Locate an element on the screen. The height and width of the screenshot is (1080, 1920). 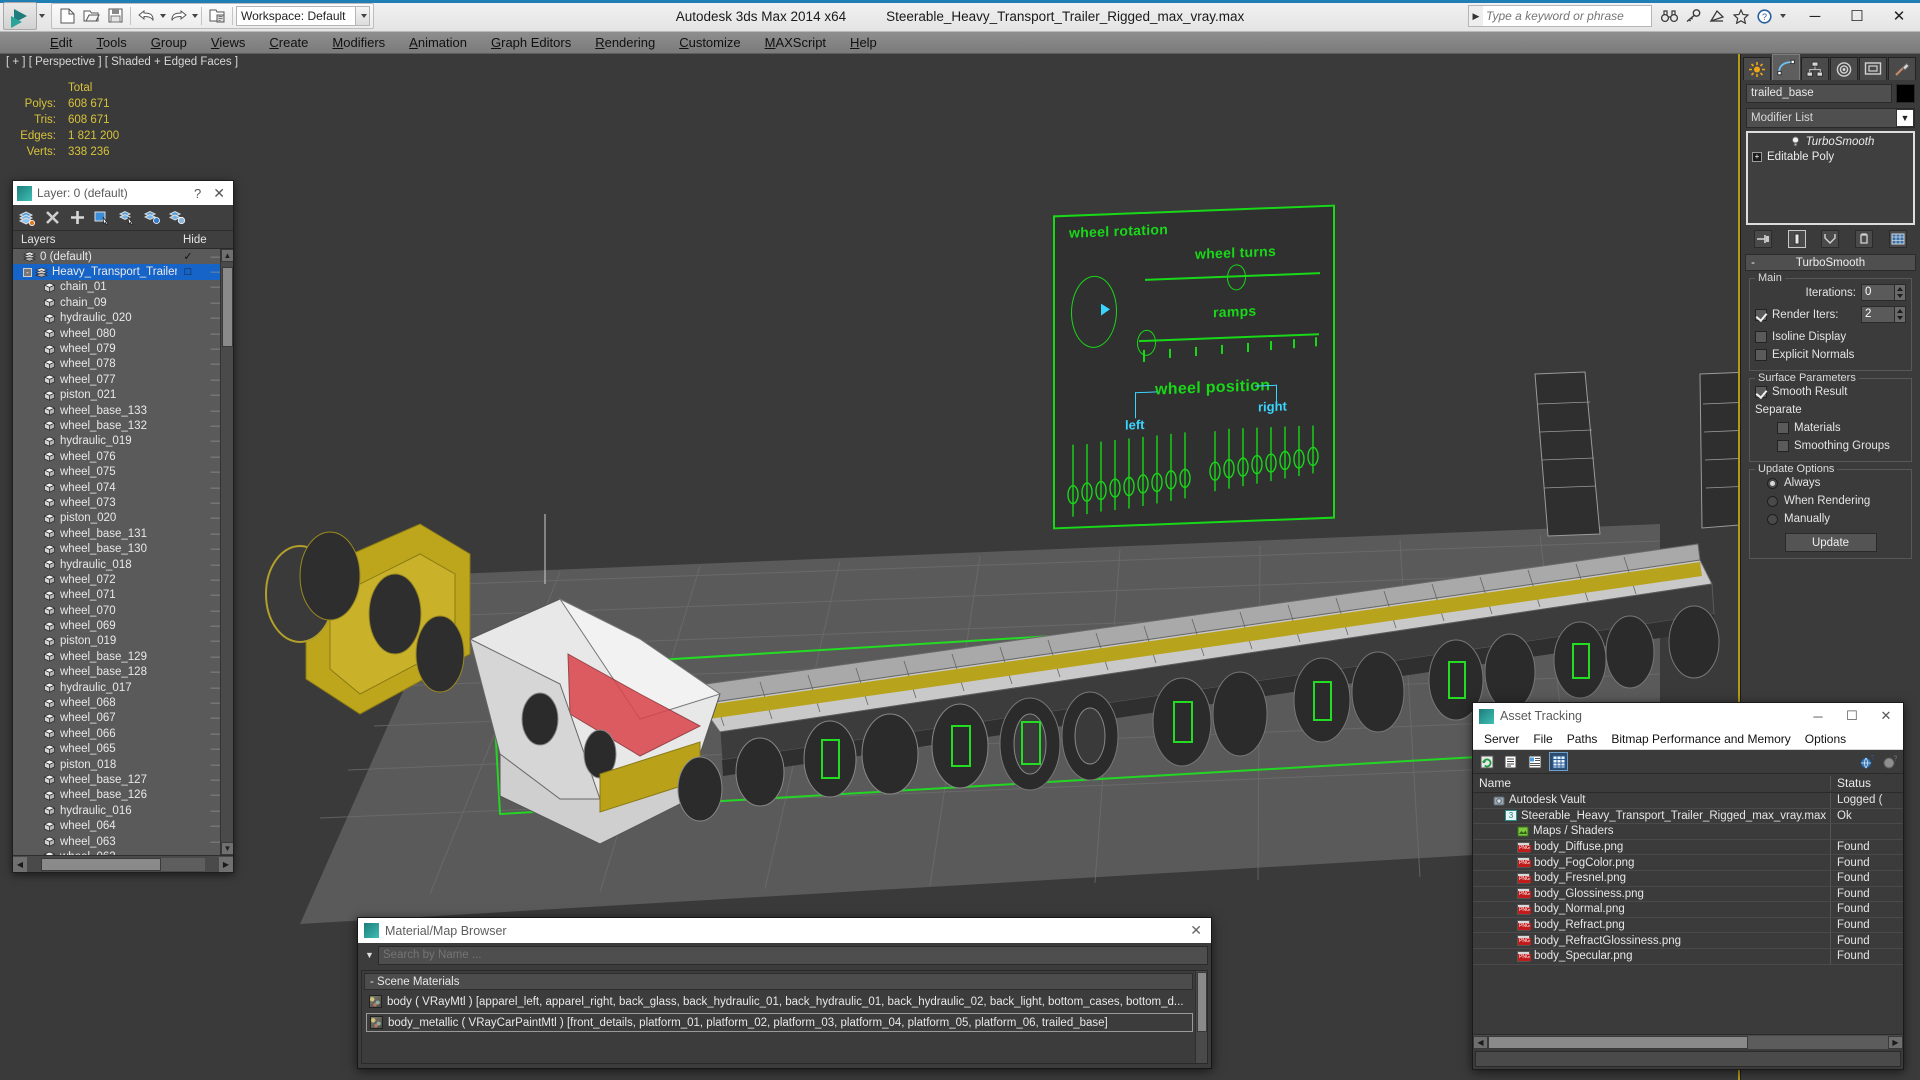
asset-maximize-button: ☐ is located at coordinates (1852, 716).